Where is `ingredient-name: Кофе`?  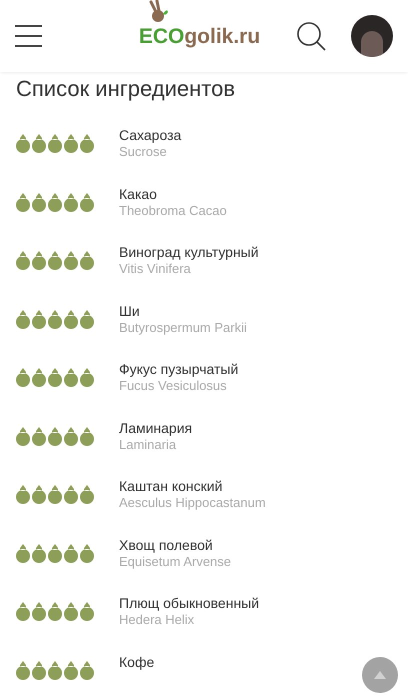 ingredient-name: Кофе is located at coordinates (136, 662).